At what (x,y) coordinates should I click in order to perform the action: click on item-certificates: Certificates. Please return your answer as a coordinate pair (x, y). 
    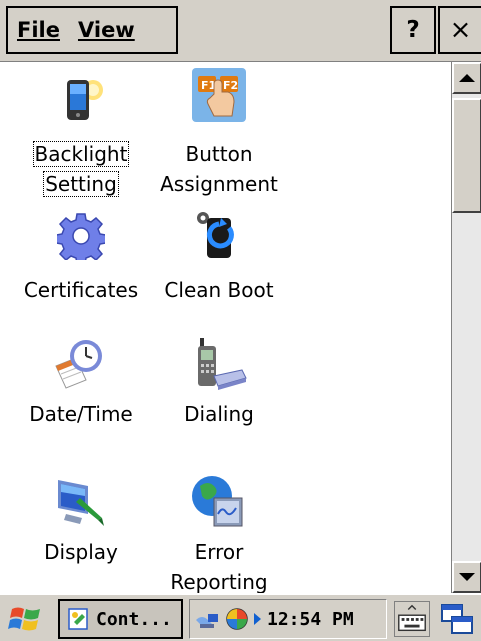
    Looking at the image, I should click on (81, 265).